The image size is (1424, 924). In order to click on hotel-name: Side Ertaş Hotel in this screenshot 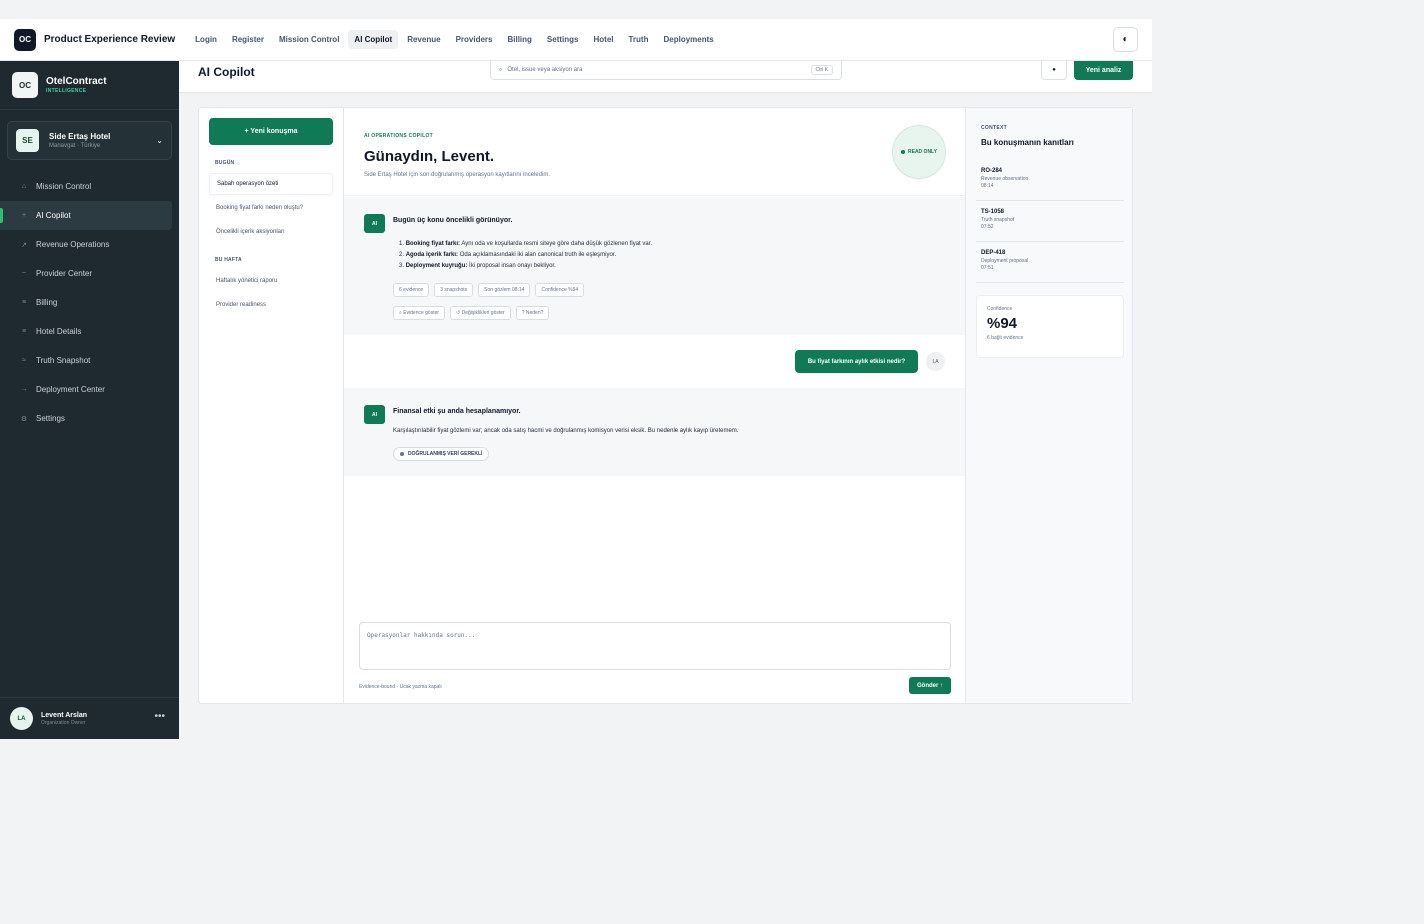, I will do `click(80, 136)`.